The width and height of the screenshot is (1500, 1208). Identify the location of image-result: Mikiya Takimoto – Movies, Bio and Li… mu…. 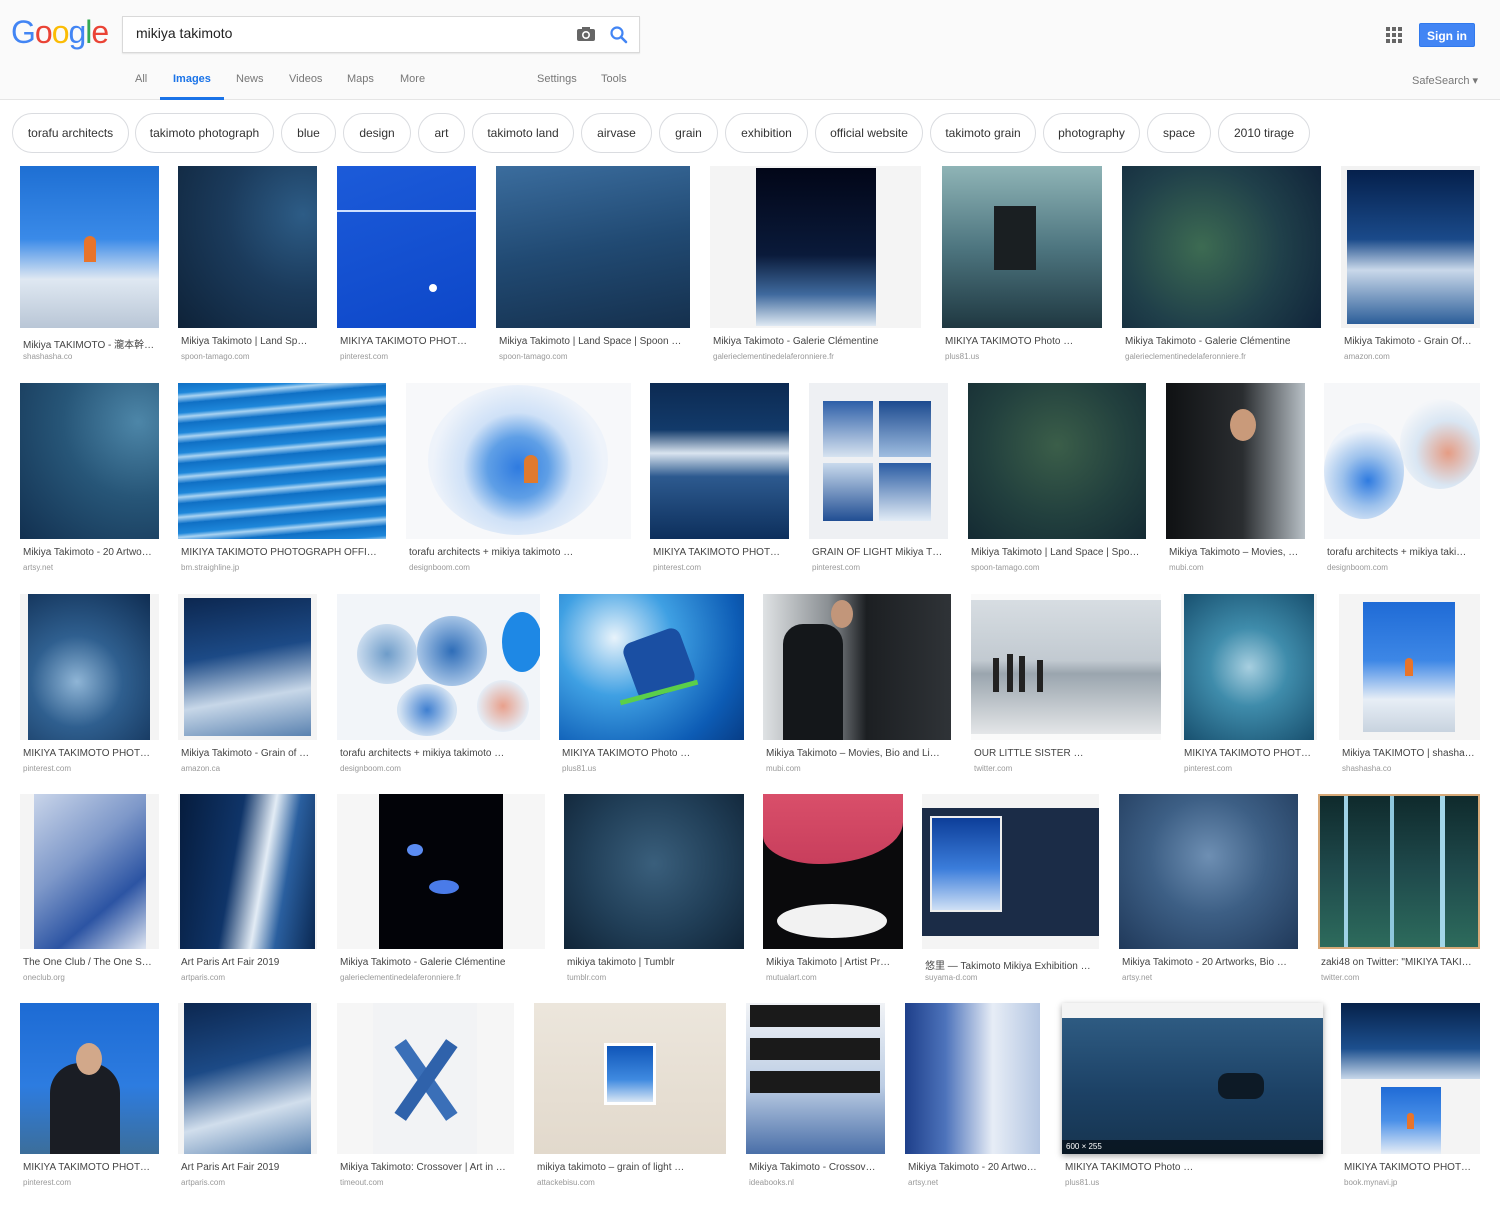
(857, 685).